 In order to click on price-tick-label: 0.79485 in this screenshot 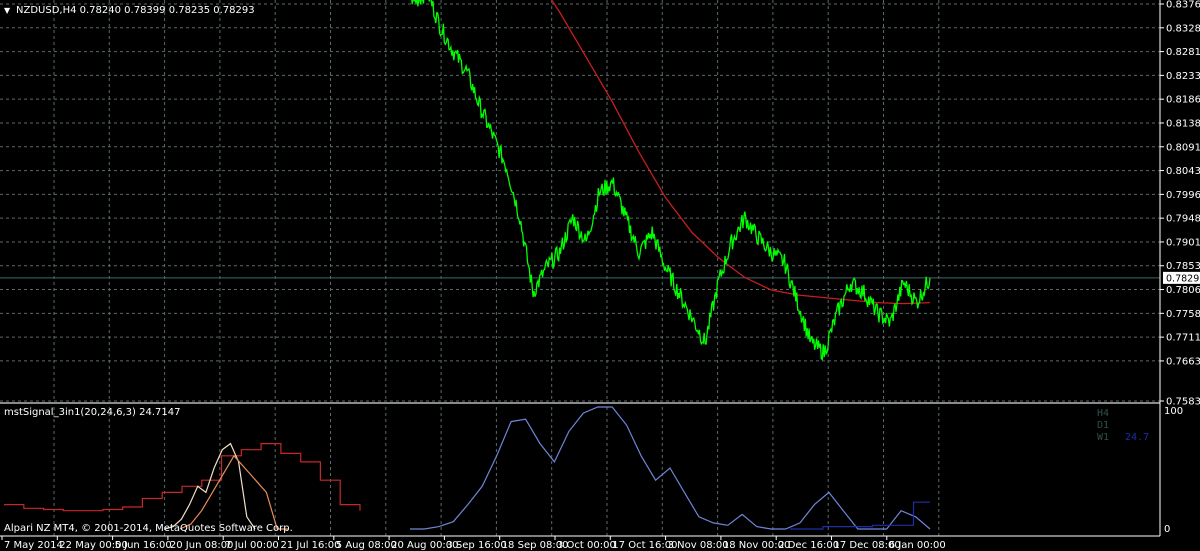, I will do `click(1183, 219)`.